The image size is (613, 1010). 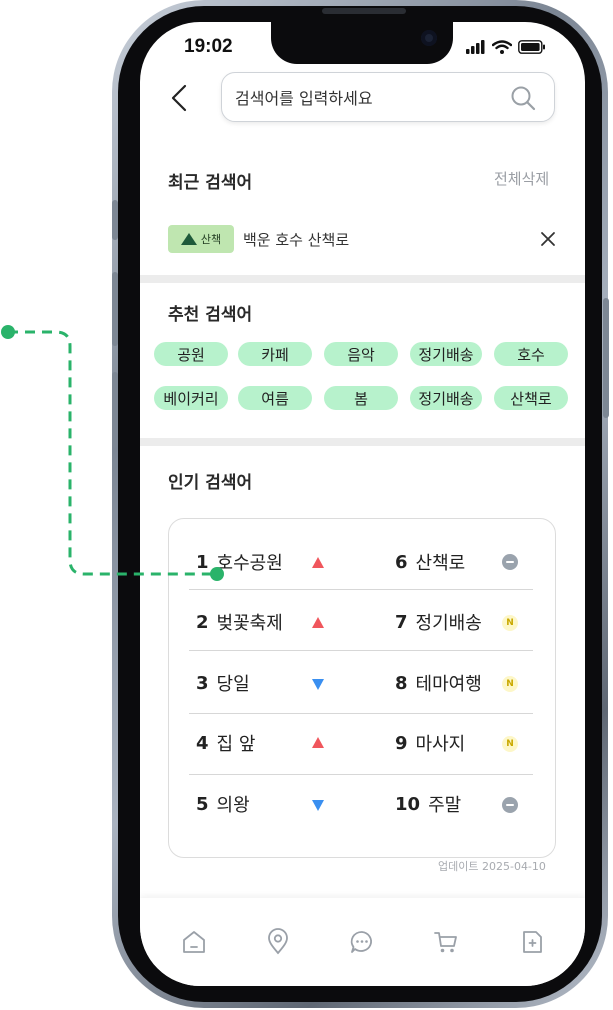 I want to click on rank-keyword: 의왕, so click(x=233, y=805).